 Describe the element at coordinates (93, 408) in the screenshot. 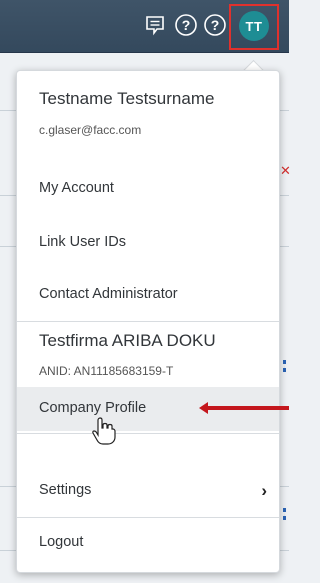

I see `menu-item-label: Company Profile` at that location.